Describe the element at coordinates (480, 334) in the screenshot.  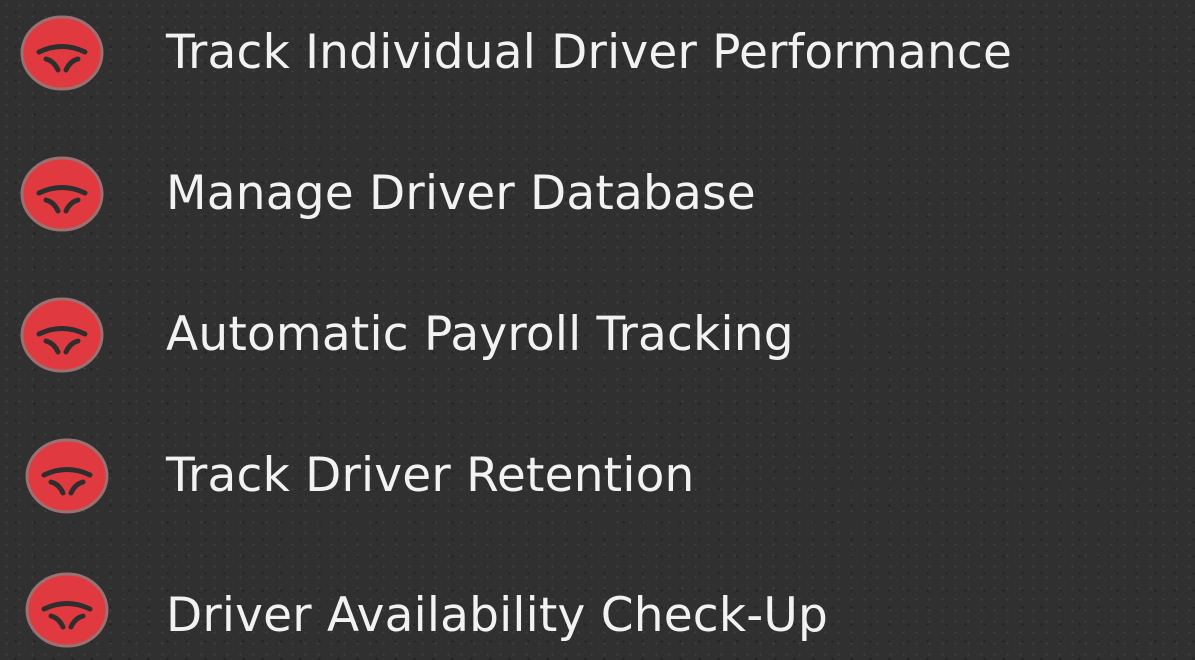
I see `feature-label: Automatic Payroll Tracking` at that location.